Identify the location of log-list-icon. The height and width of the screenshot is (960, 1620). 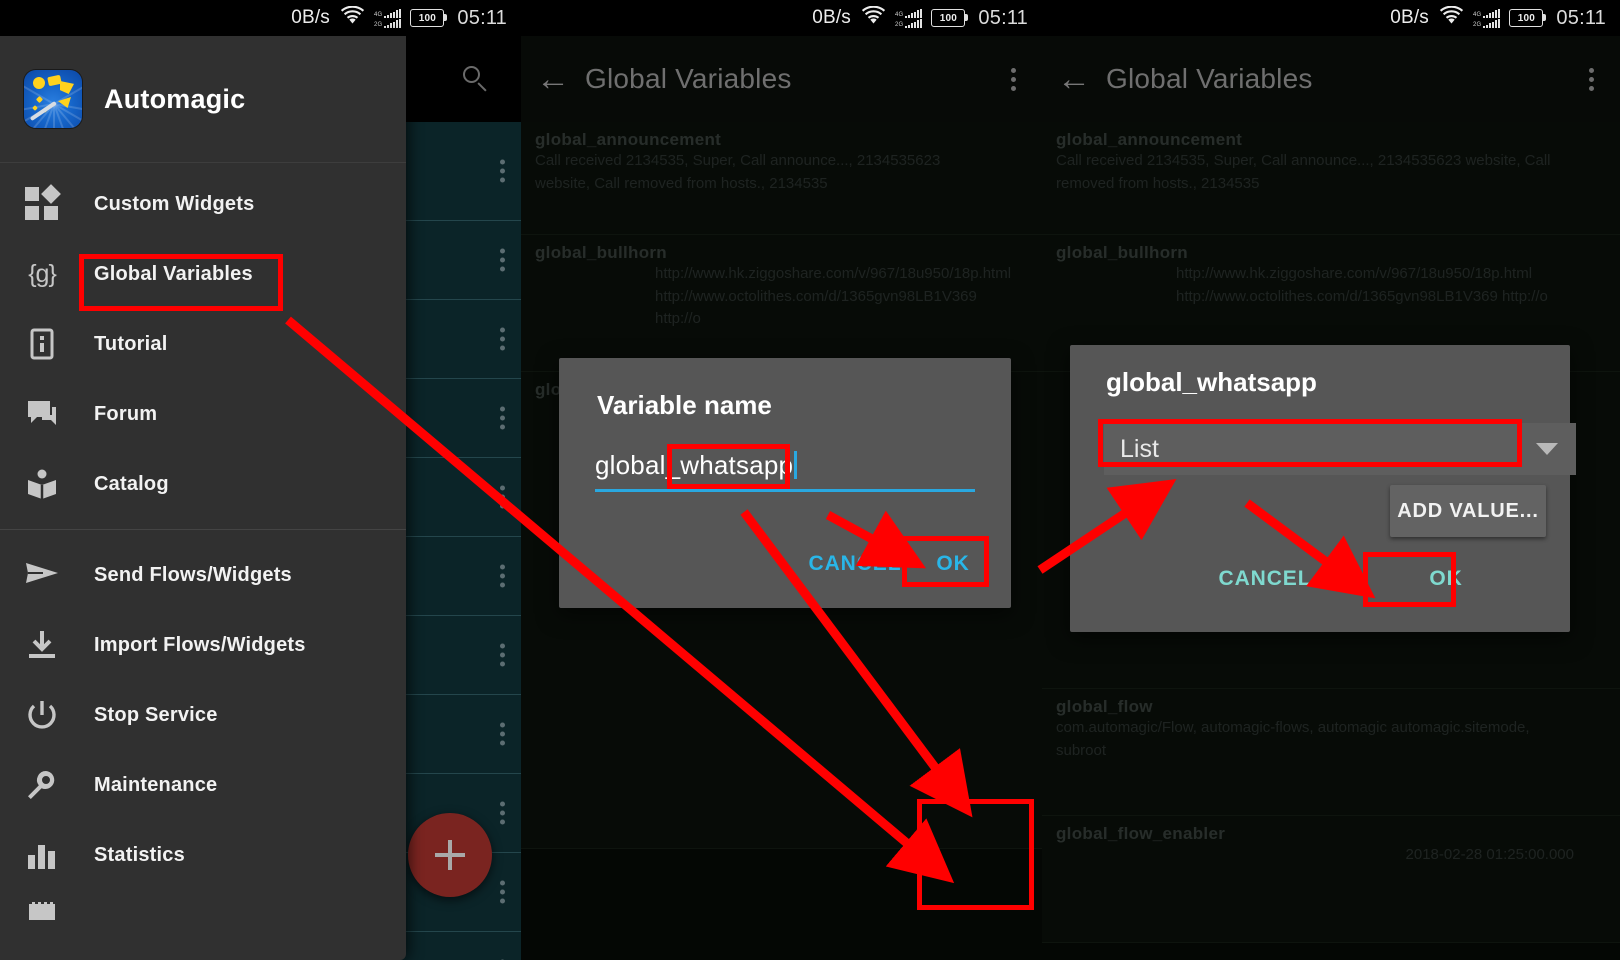
(42, 915).